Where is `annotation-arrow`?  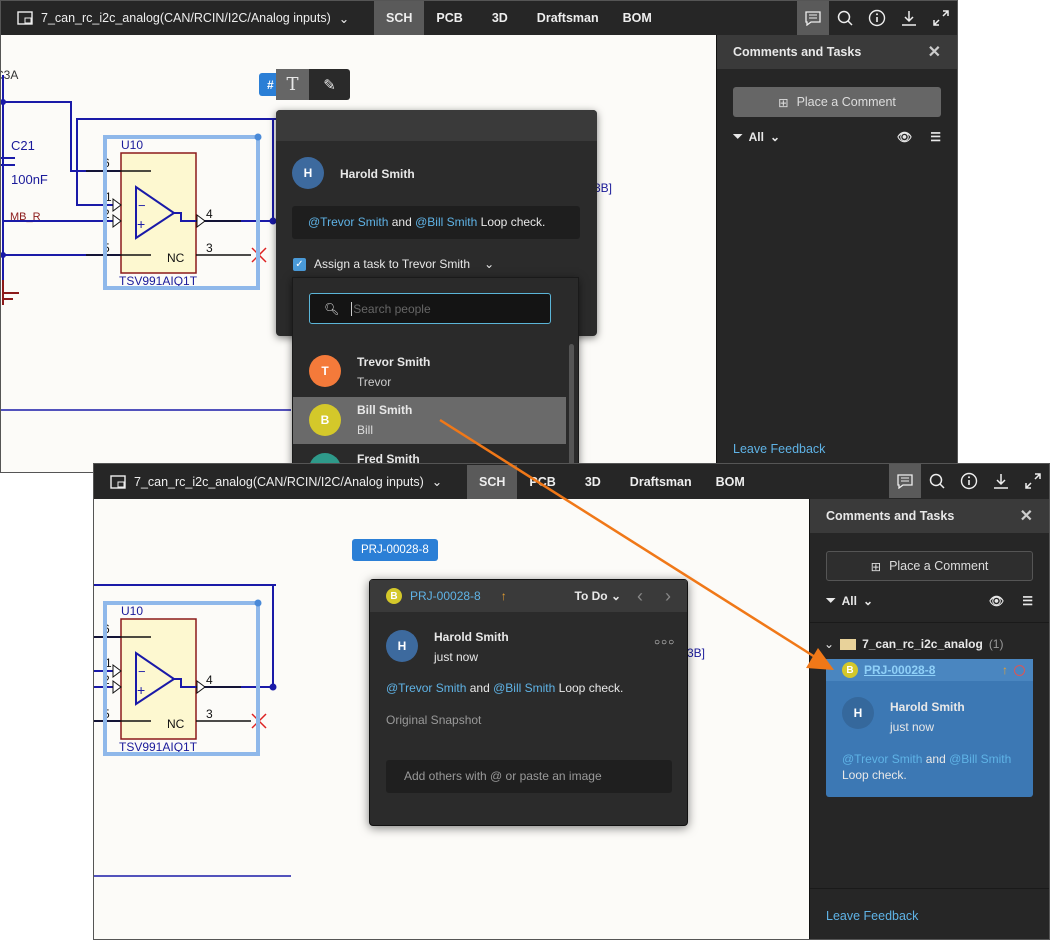 annotation-arrow is located at coordinates (636, 544).